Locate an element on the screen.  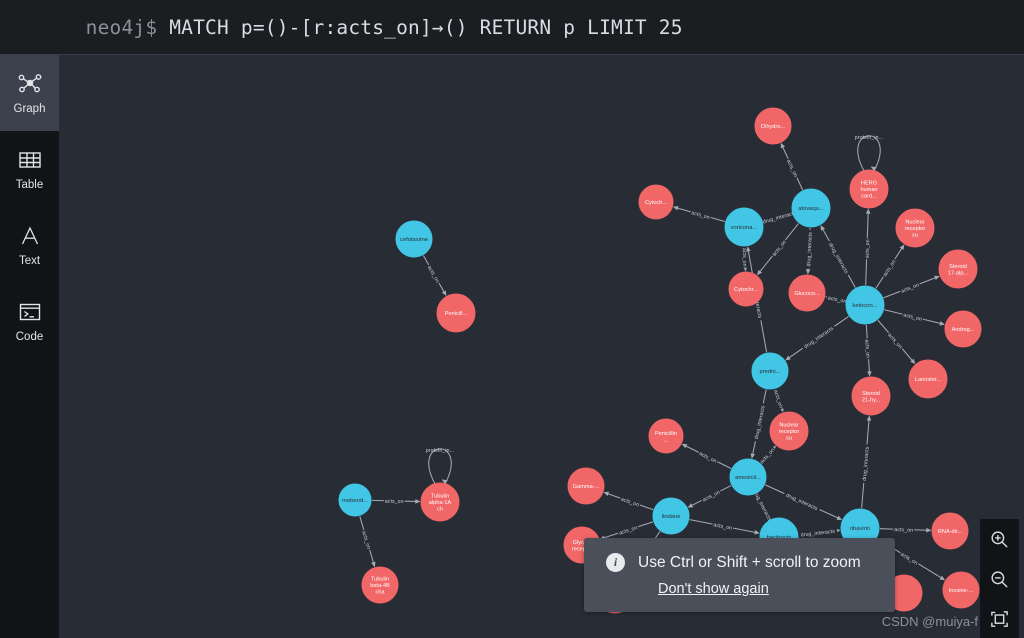
sidebar-item-graph: Graph is located at coordinates (29, 93).